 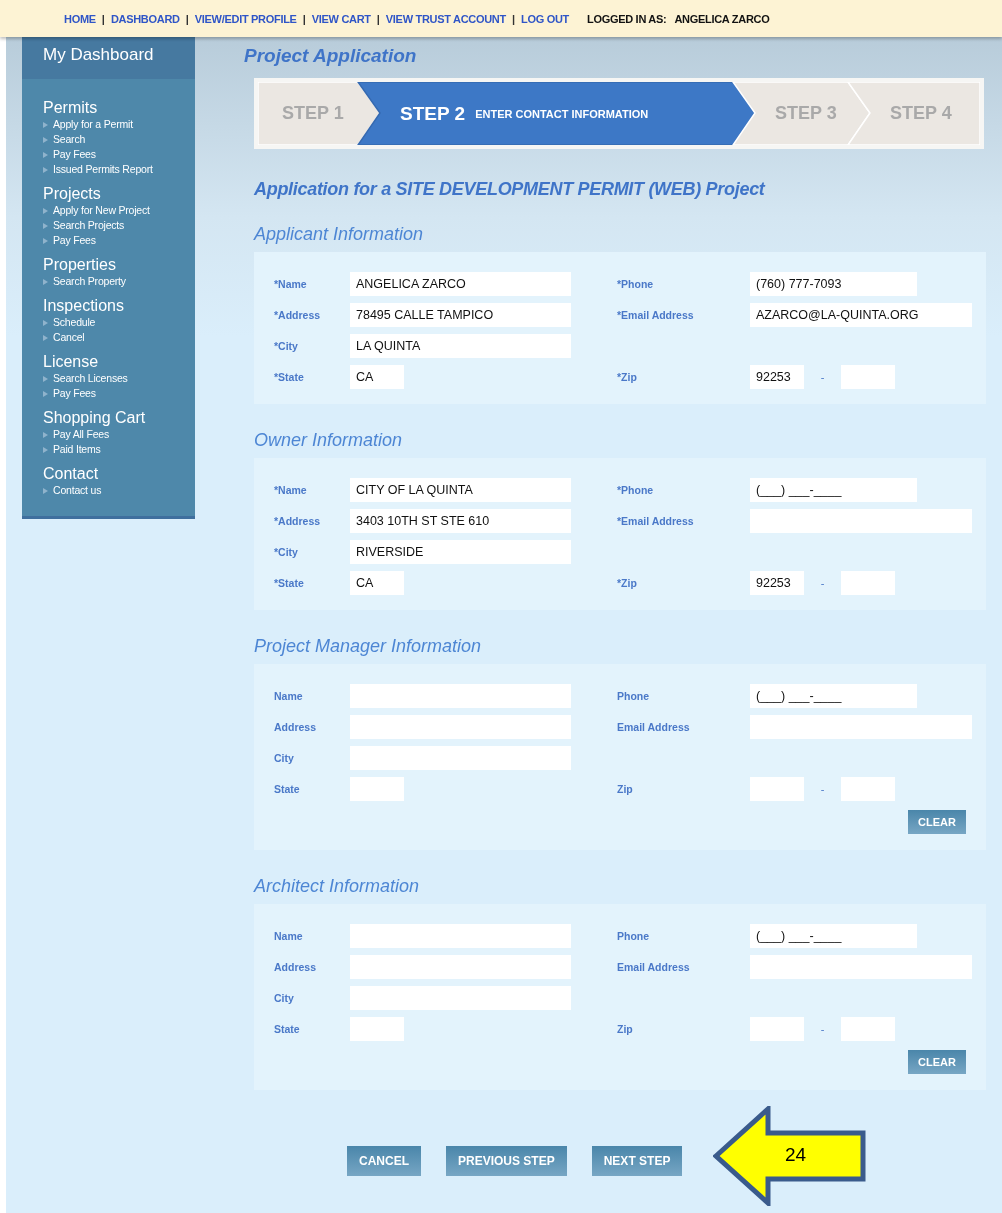 What do you see at coordinates (445, 18) in the screenshot?
I see `nav-link: VIEW TRUST ACCOUNT` at bounding box center [445, 18].